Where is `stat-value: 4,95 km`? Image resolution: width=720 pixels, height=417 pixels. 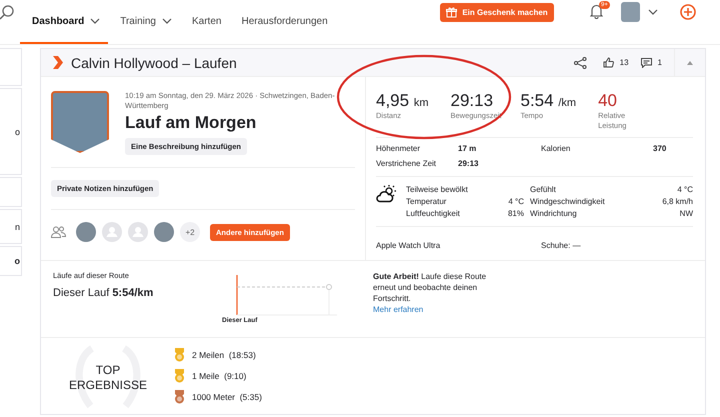 stat-value: 4,95 km is located at coordinates (402, 101).